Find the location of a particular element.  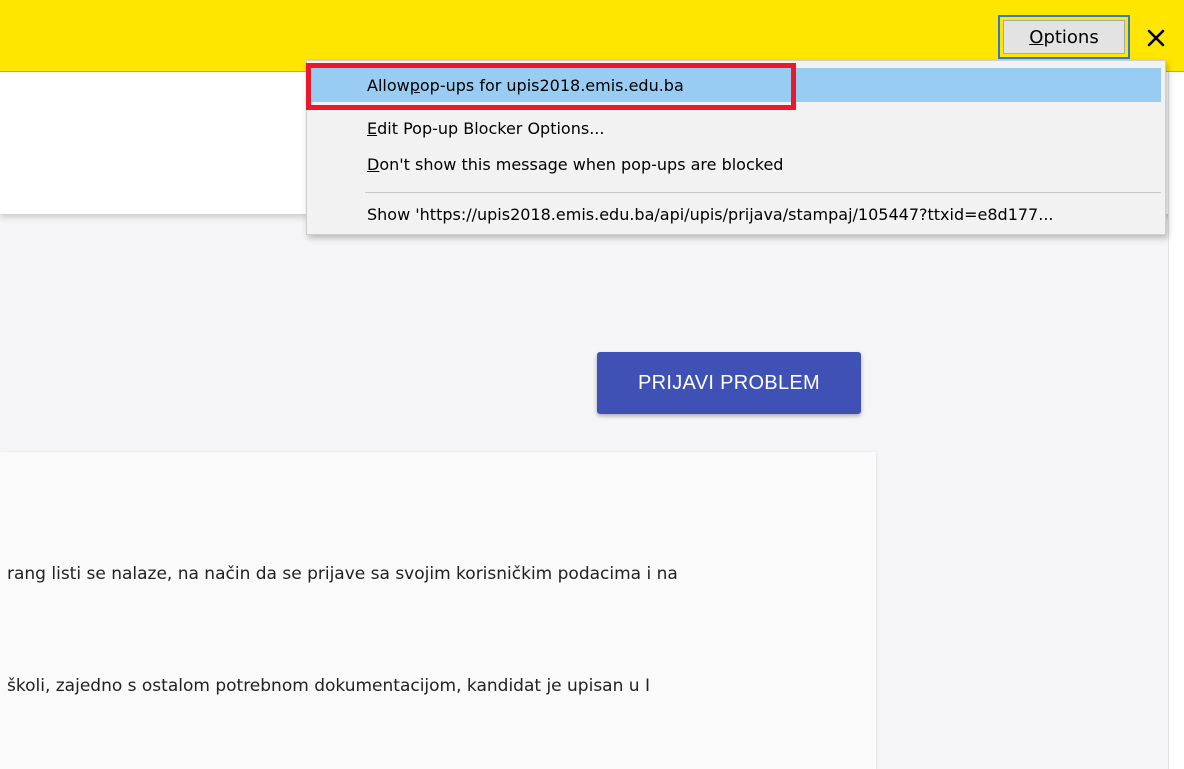

close-icon is located at coordinates (1156, 38).